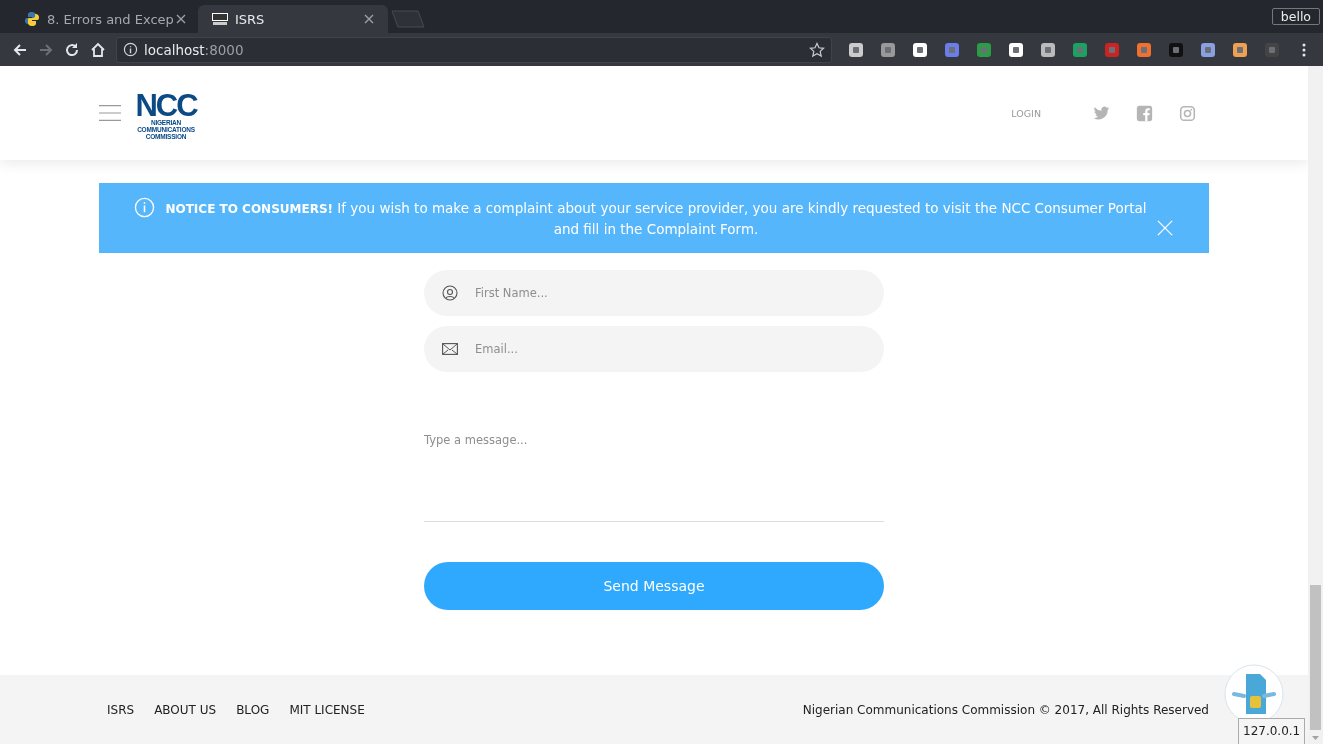  What do you see at coordinates (474, 49) in the screenshot?
I see `address-bar: localhost:8000` at bounding box center [474, 49].